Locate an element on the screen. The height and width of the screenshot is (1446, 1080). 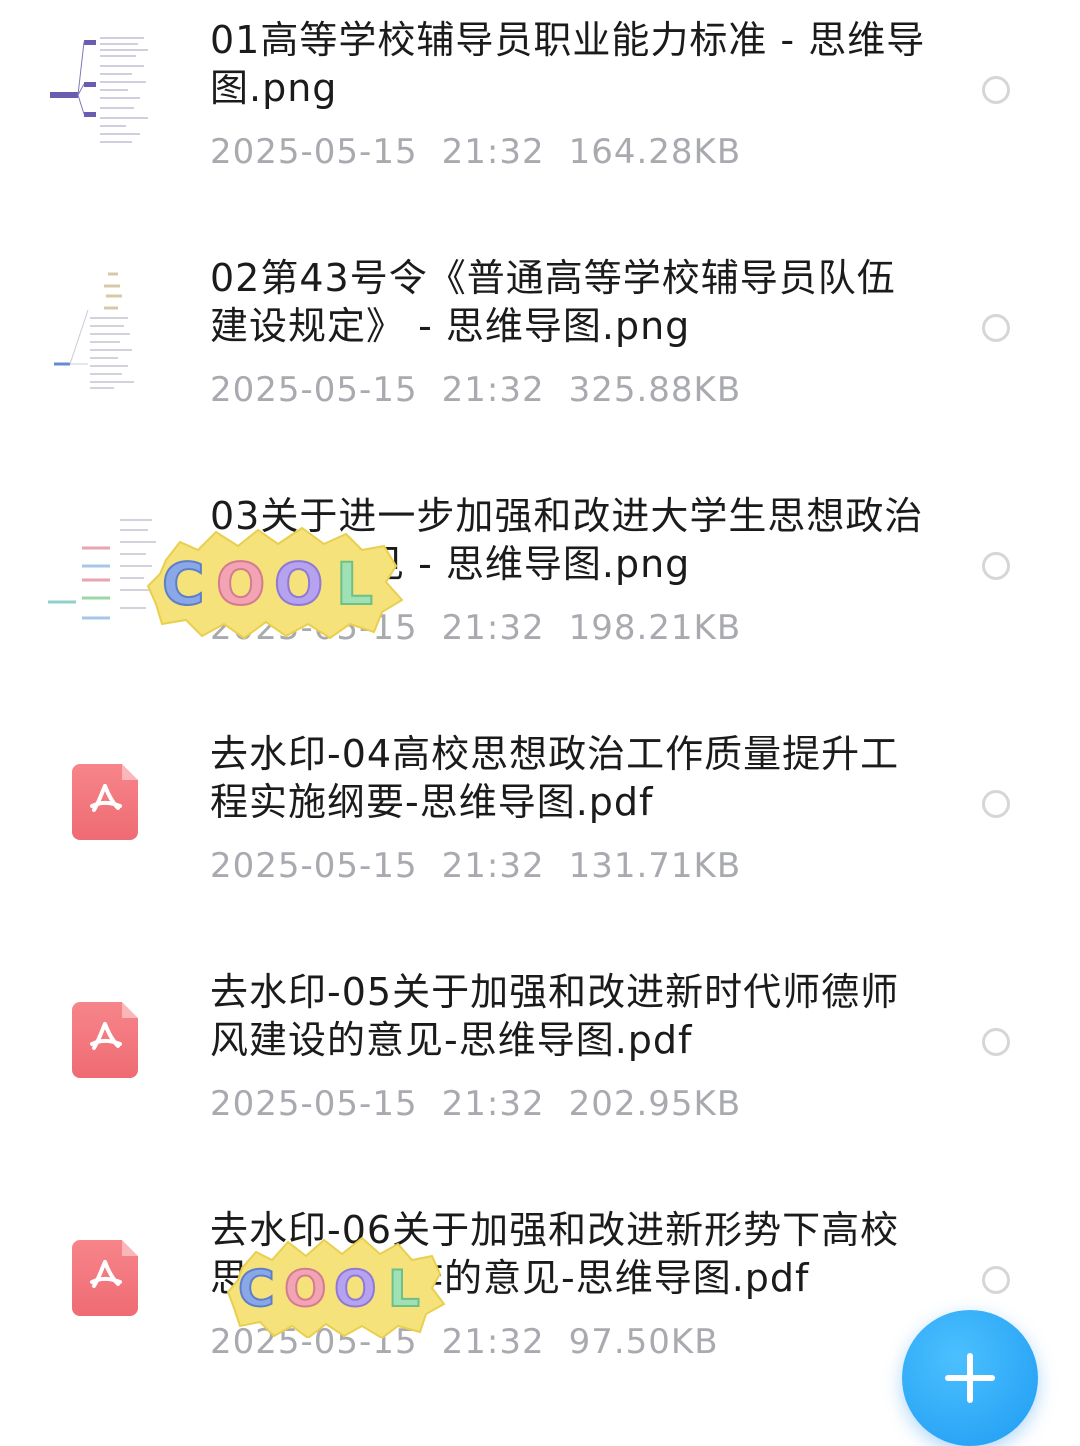
file-size: 97.50KB is located at coordinates (643, 1342).